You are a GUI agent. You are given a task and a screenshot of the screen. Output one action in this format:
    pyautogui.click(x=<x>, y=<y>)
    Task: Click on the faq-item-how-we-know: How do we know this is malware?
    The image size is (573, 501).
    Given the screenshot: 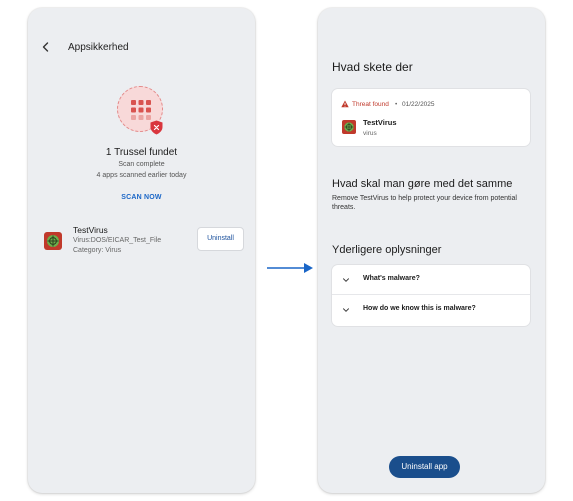 What is the action you would take?
    pyautogui.click(x=431, y=310)
    